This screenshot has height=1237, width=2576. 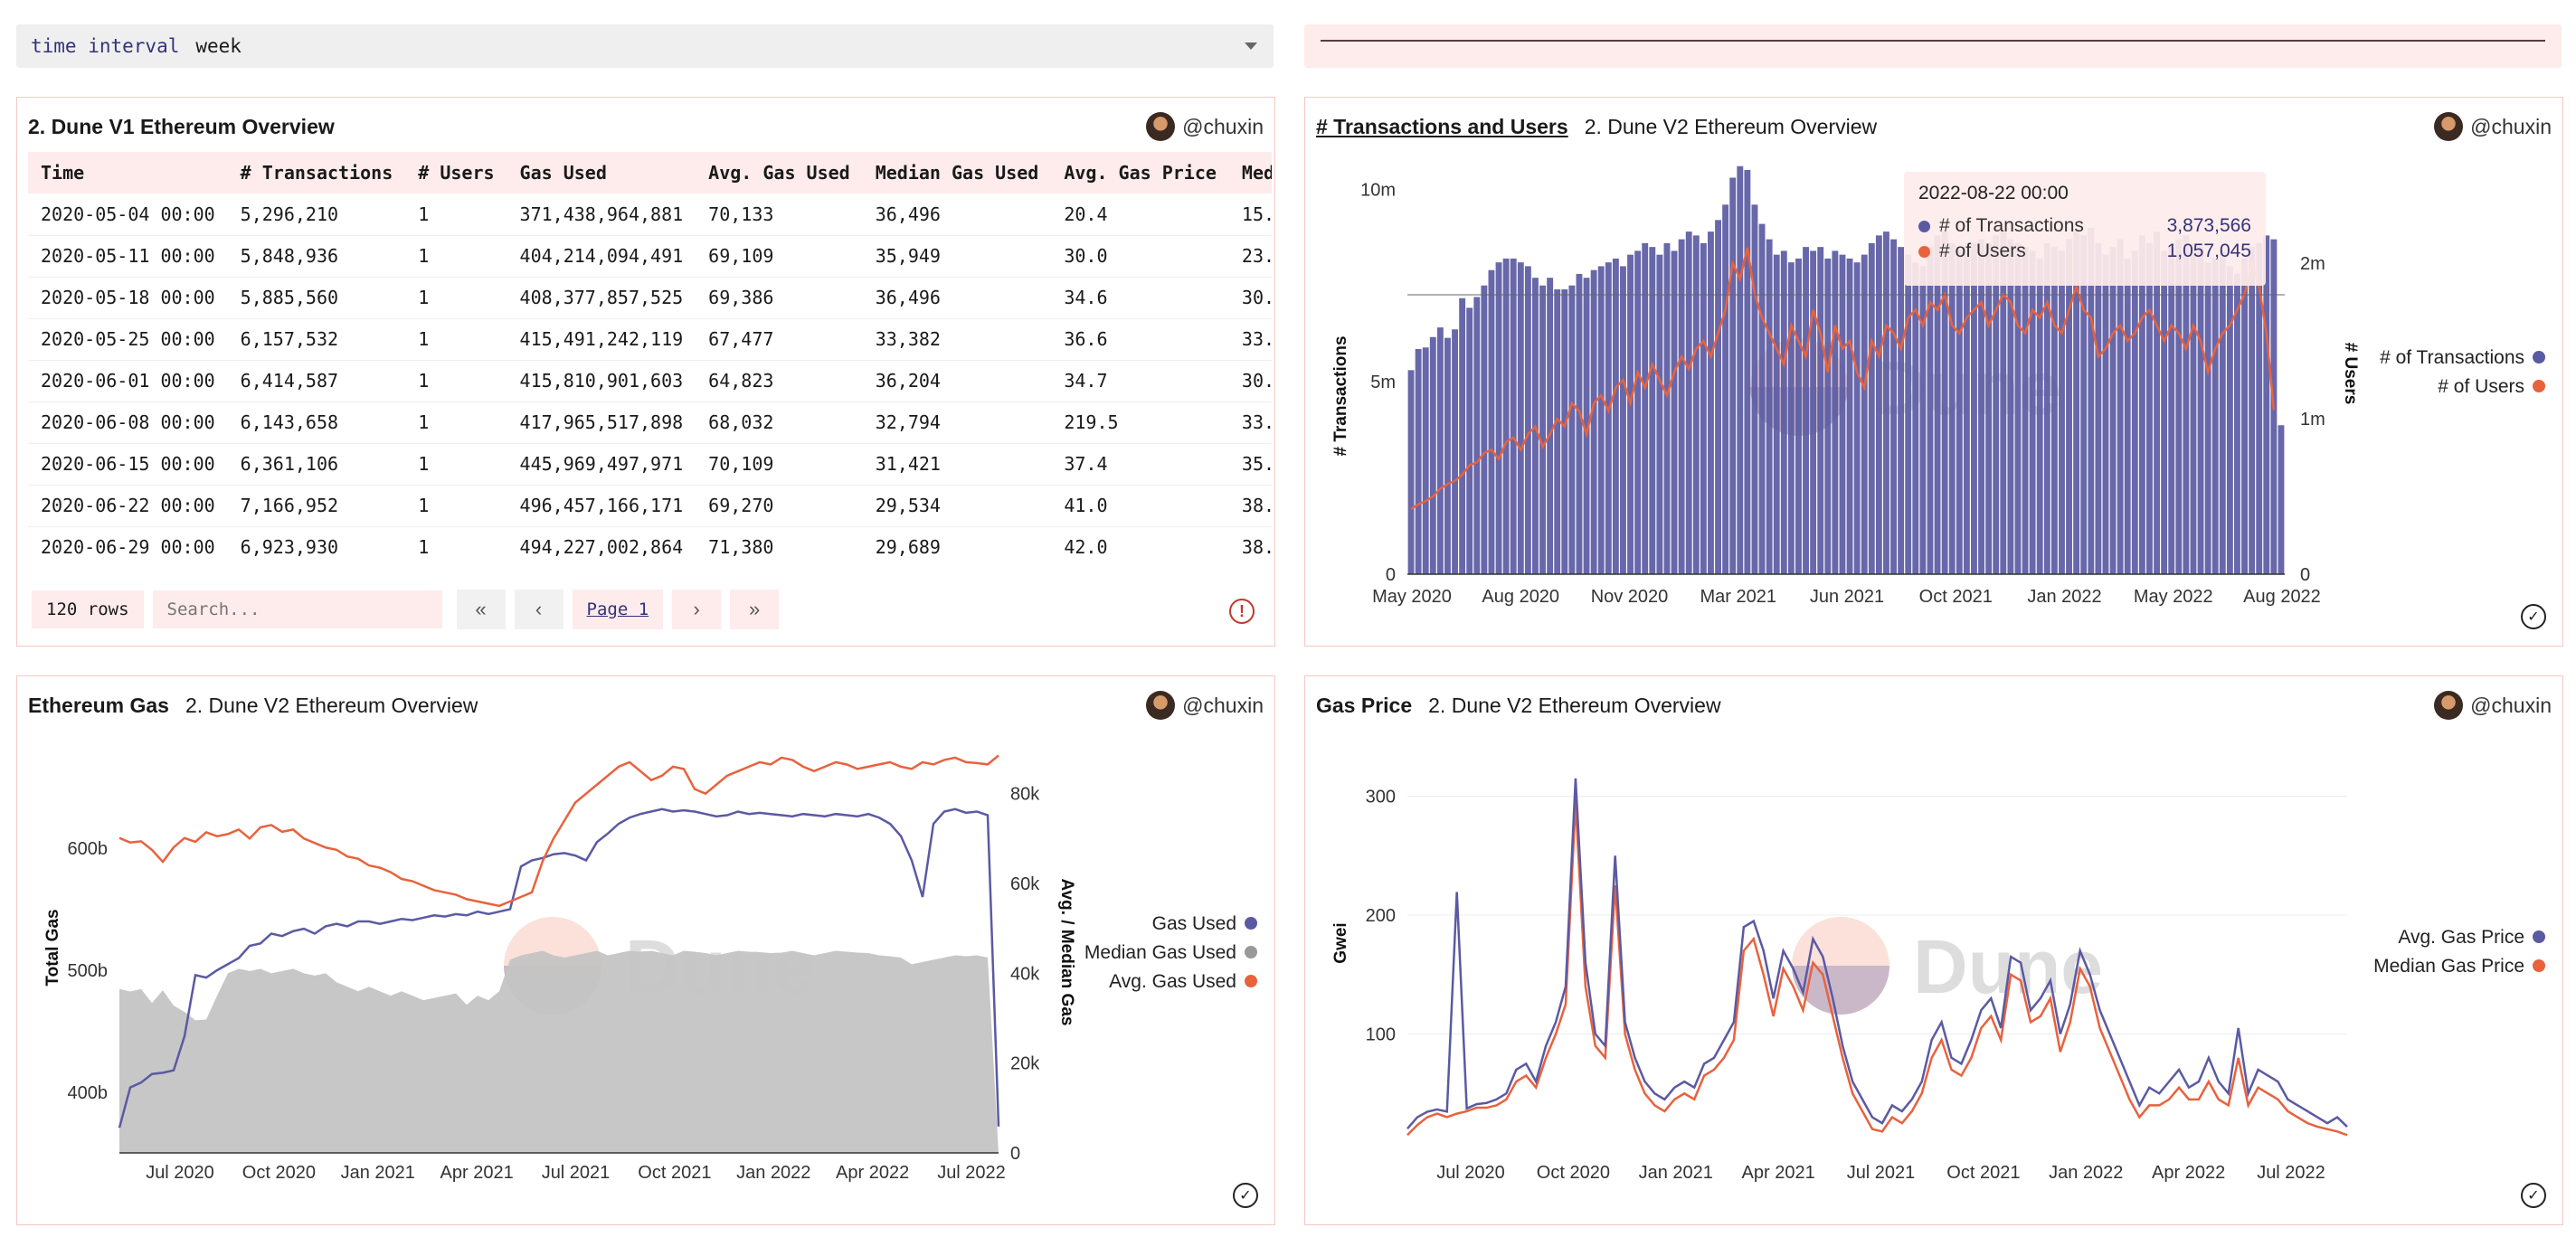 What do you see at coordinates (1140, 173) in the screenshot?
I see `column-header: Avg. Gas Price` at bounding box center [1140, 173].